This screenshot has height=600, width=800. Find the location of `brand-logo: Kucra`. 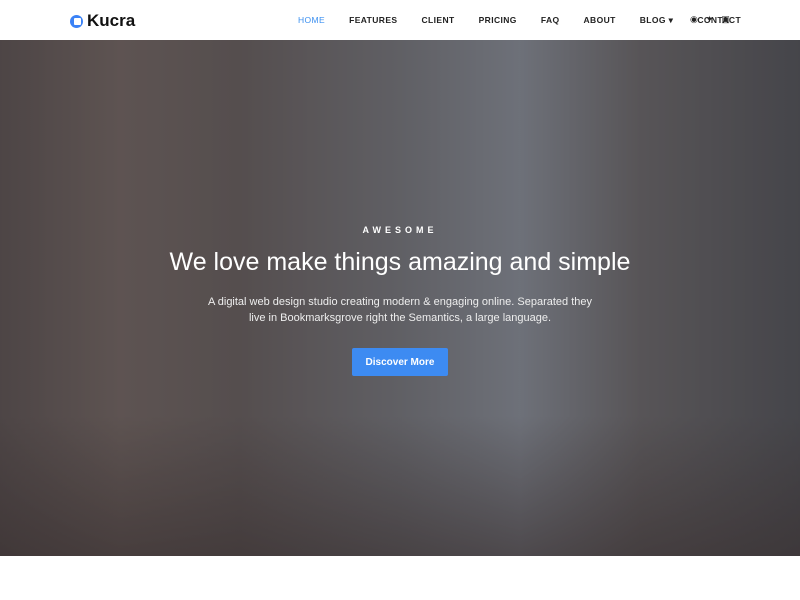

brand-logo: Kucra is located at coordinates (102, 21).